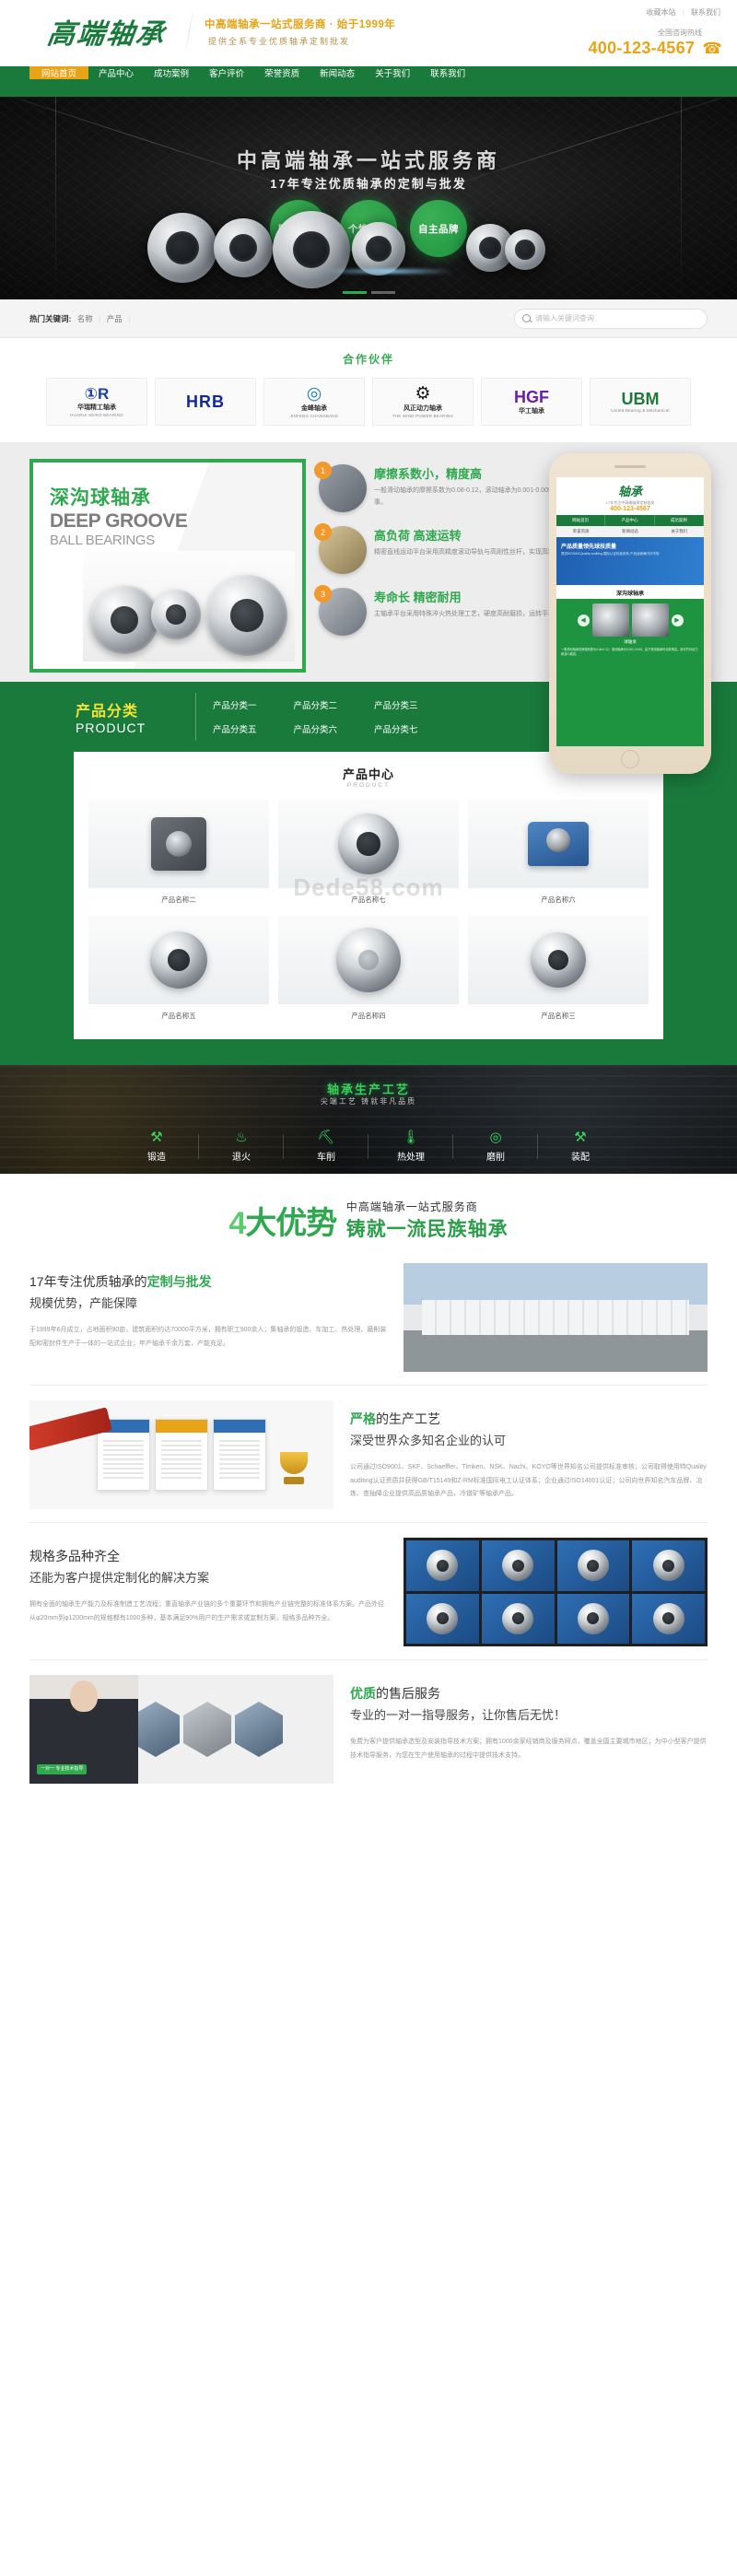 The width and height of the screenshot is (737, 2576). I want to click on process-step-turning: ⛏ 车削, so click(326, 1147).